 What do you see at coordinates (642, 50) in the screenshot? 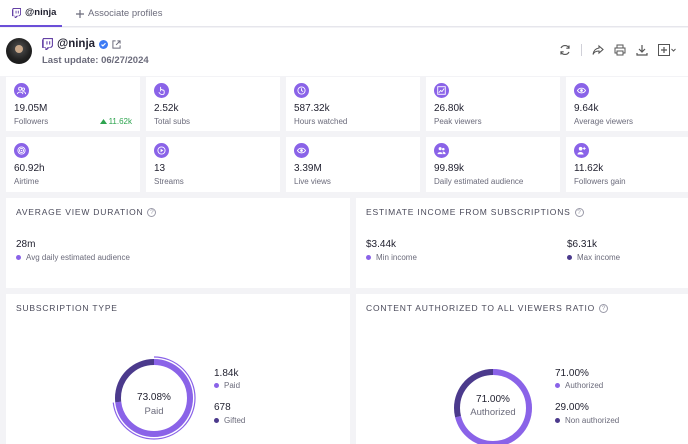
I see `download-icon` at bounding box center [642, 50].